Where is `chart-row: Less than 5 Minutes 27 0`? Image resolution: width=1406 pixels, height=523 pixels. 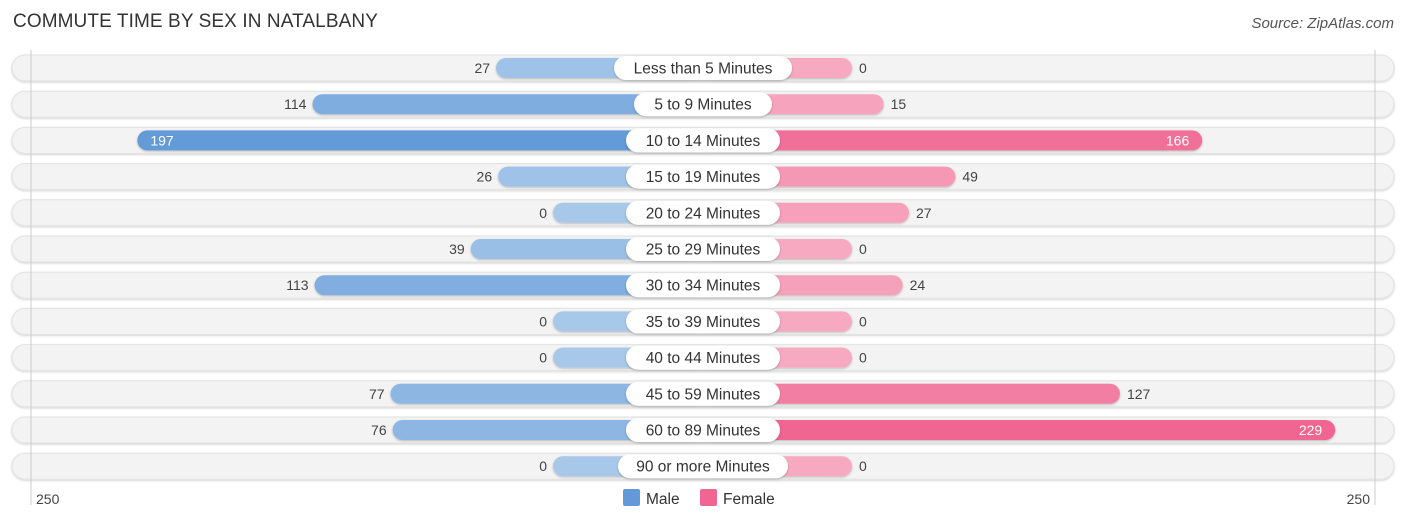 chart-row: Less than 5 Minutes 27 0 is located at coordinates (703, 68).